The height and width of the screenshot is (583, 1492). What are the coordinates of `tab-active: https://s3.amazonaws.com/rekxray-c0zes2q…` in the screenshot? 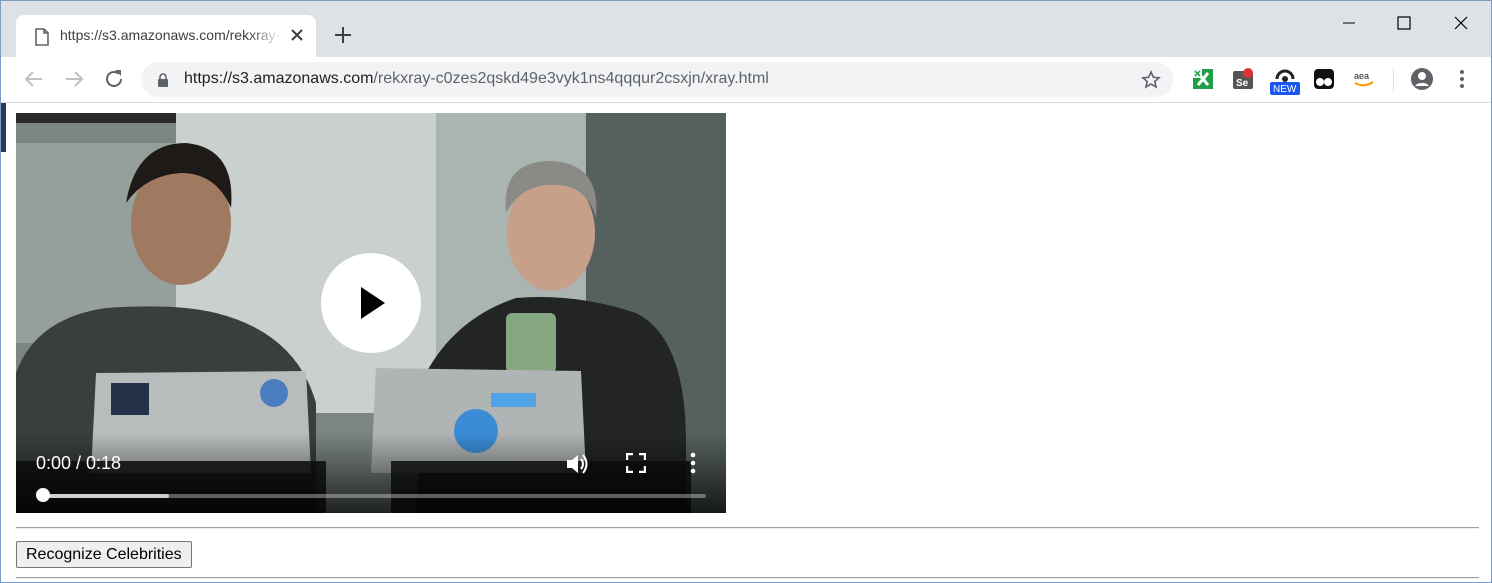 It's located at (166, 36).